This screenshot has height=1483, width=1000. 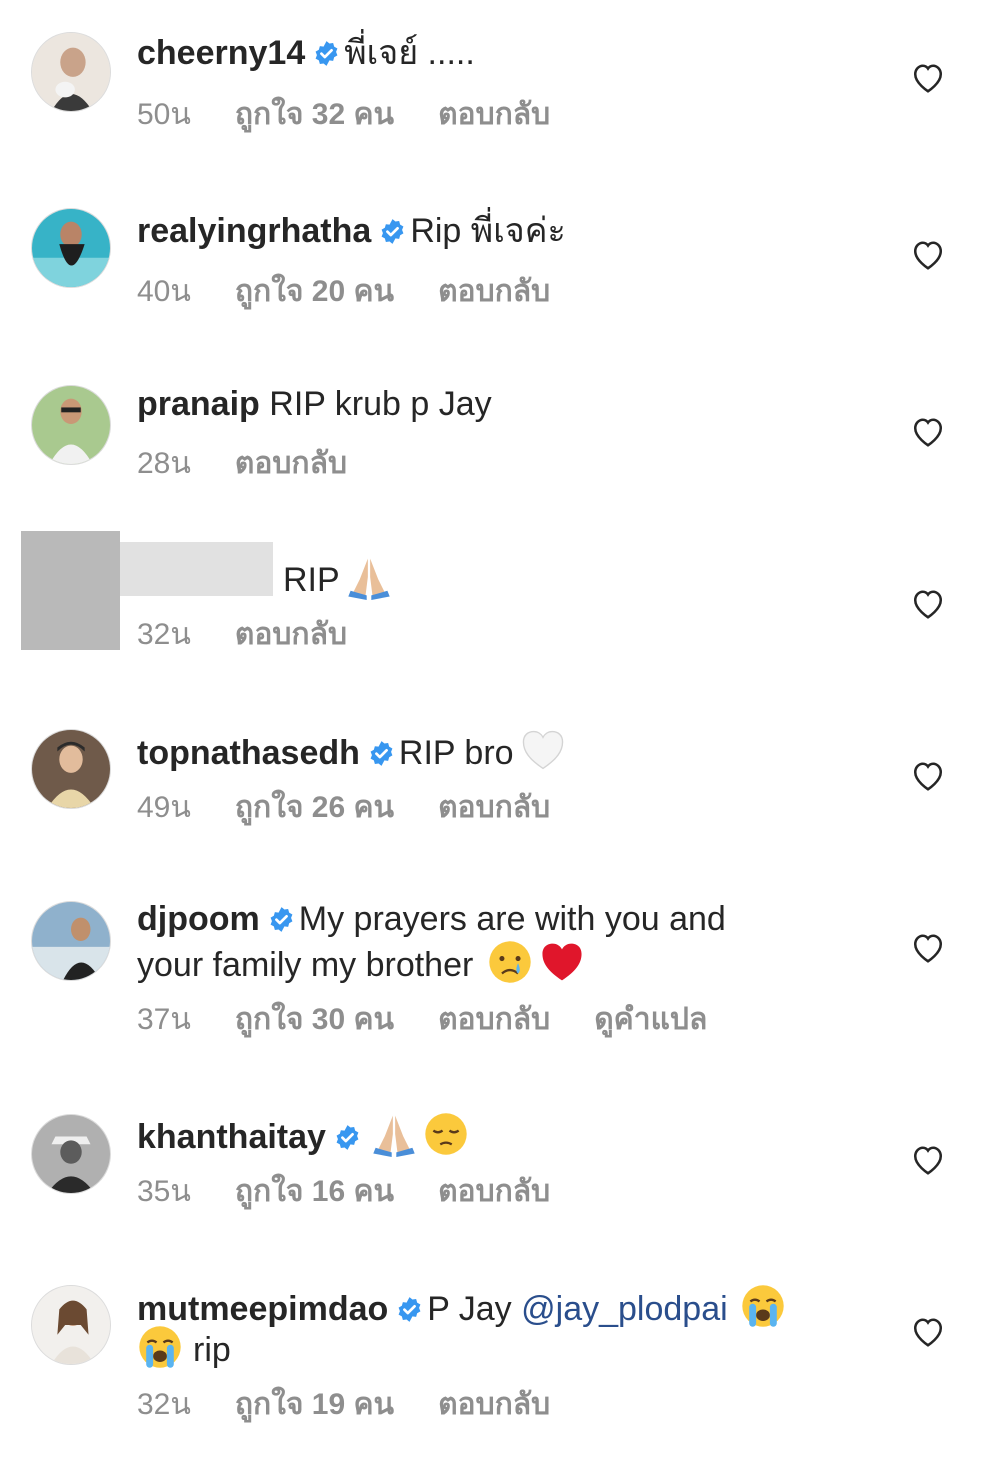 I want to click on comment-time: 49น, so click(x=164, y=807).